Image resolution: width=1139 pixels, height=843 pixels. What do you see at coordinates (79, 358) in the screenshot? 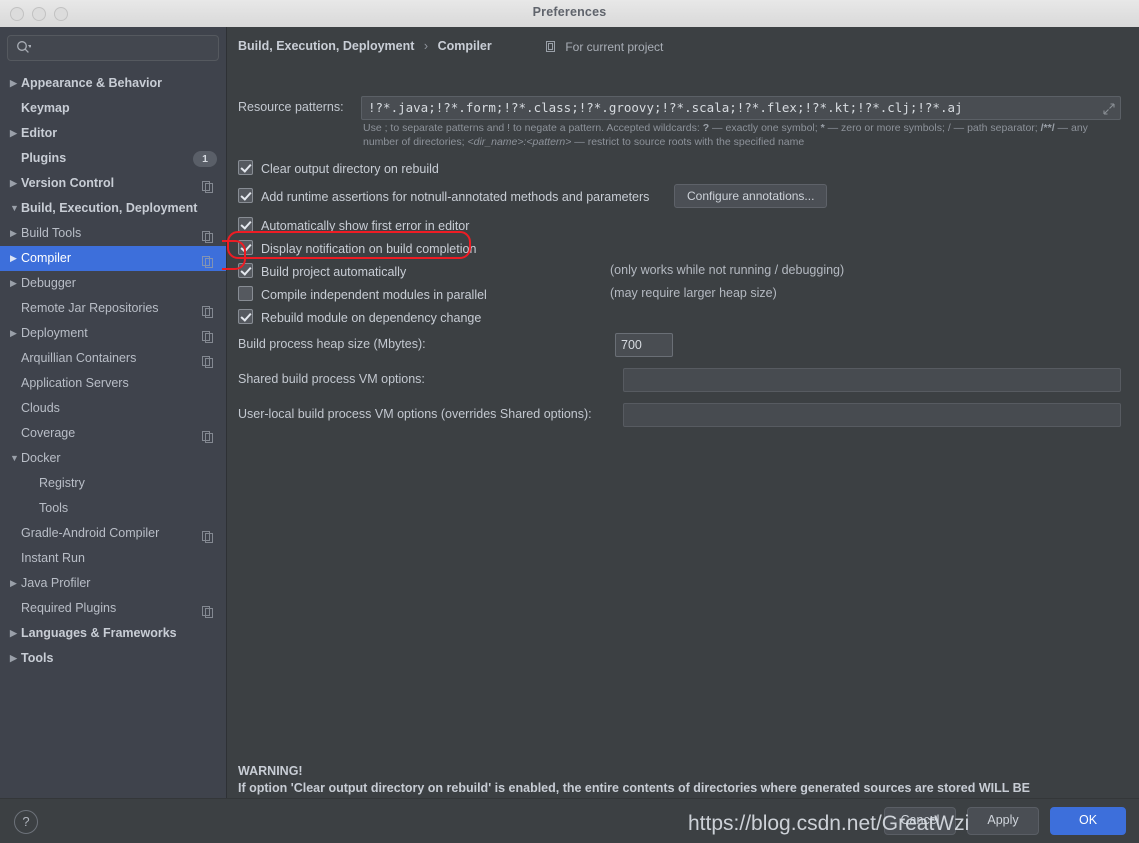
I see `sidebar-item-label: Arquillian Containers` at bounding box center [79, 358].